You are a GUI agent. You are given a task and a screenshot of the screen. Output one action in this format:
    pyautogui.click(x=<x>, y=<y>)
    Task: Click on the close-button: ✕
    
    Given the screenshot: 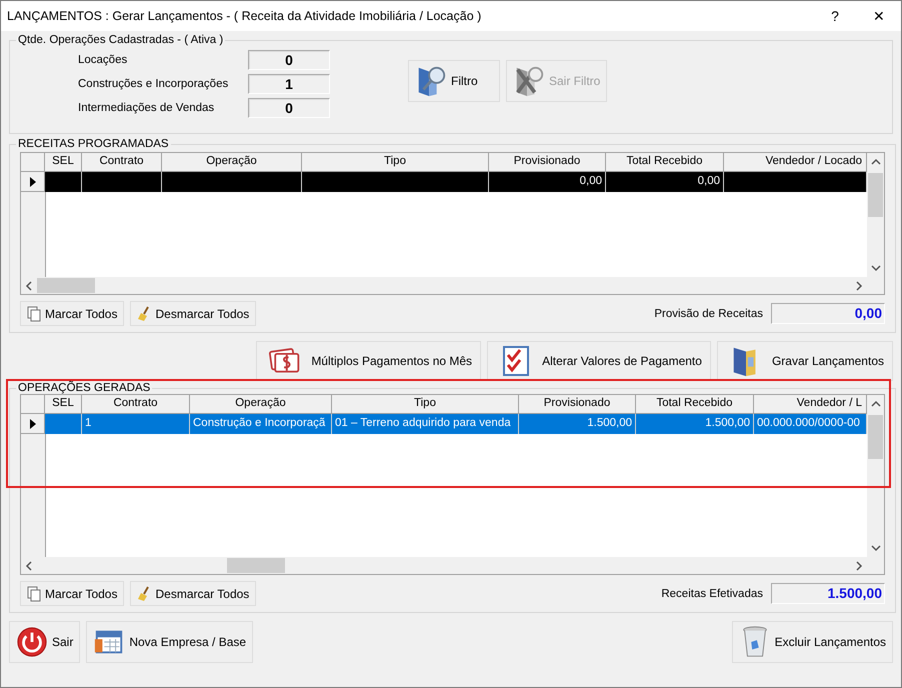 What is the action you would take?
    pyautogui.click(x=879, y=16)
    